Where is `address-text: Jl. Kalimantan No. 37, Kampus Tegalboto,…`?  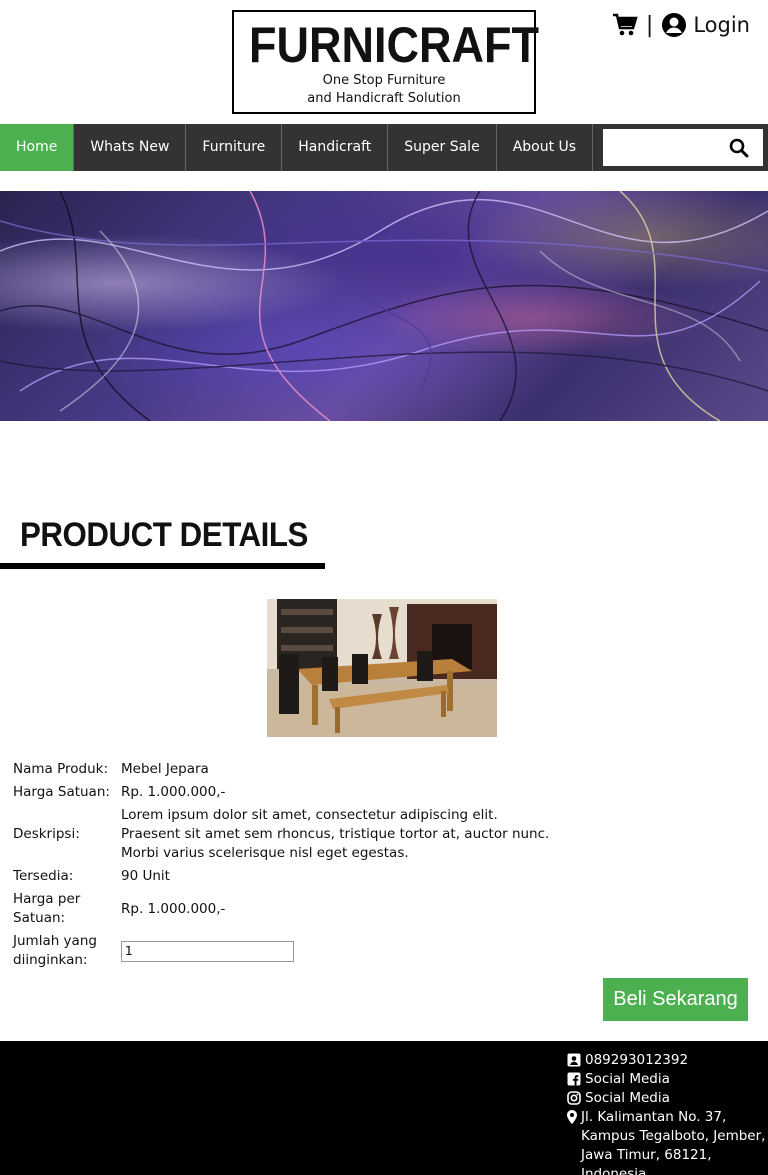
address-text: Jl. Kalimantan No. 37, Kampus Tegalboto,… is located at coordinates (673, 1142).